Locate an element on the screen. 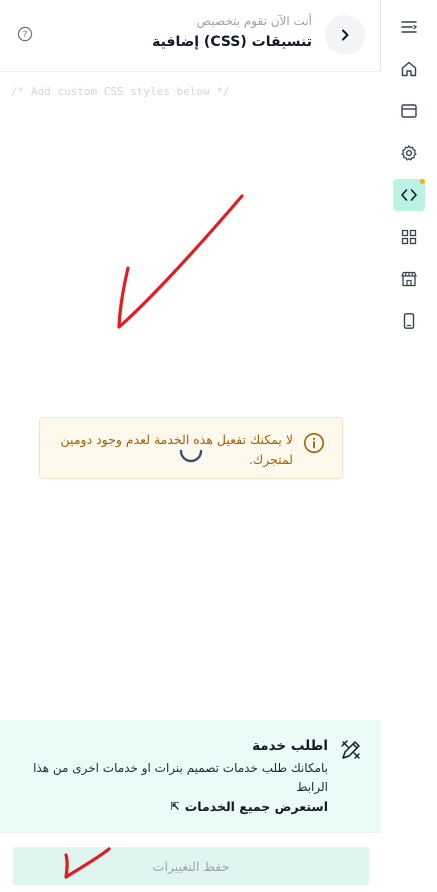 Image resolution: width=437 pixels, height=892 pixels. sidebar-item-menu is located at coordinates (409, 27).